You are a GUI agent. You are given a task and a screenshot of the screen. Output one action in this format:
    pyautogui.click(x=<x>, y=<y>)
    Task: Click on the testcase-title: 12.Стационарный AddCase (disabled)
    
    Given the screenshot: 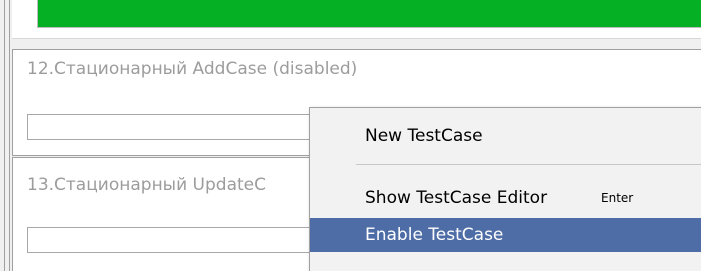 What is the action you would take?
    pyautogui.click(x=192, y=69)
    